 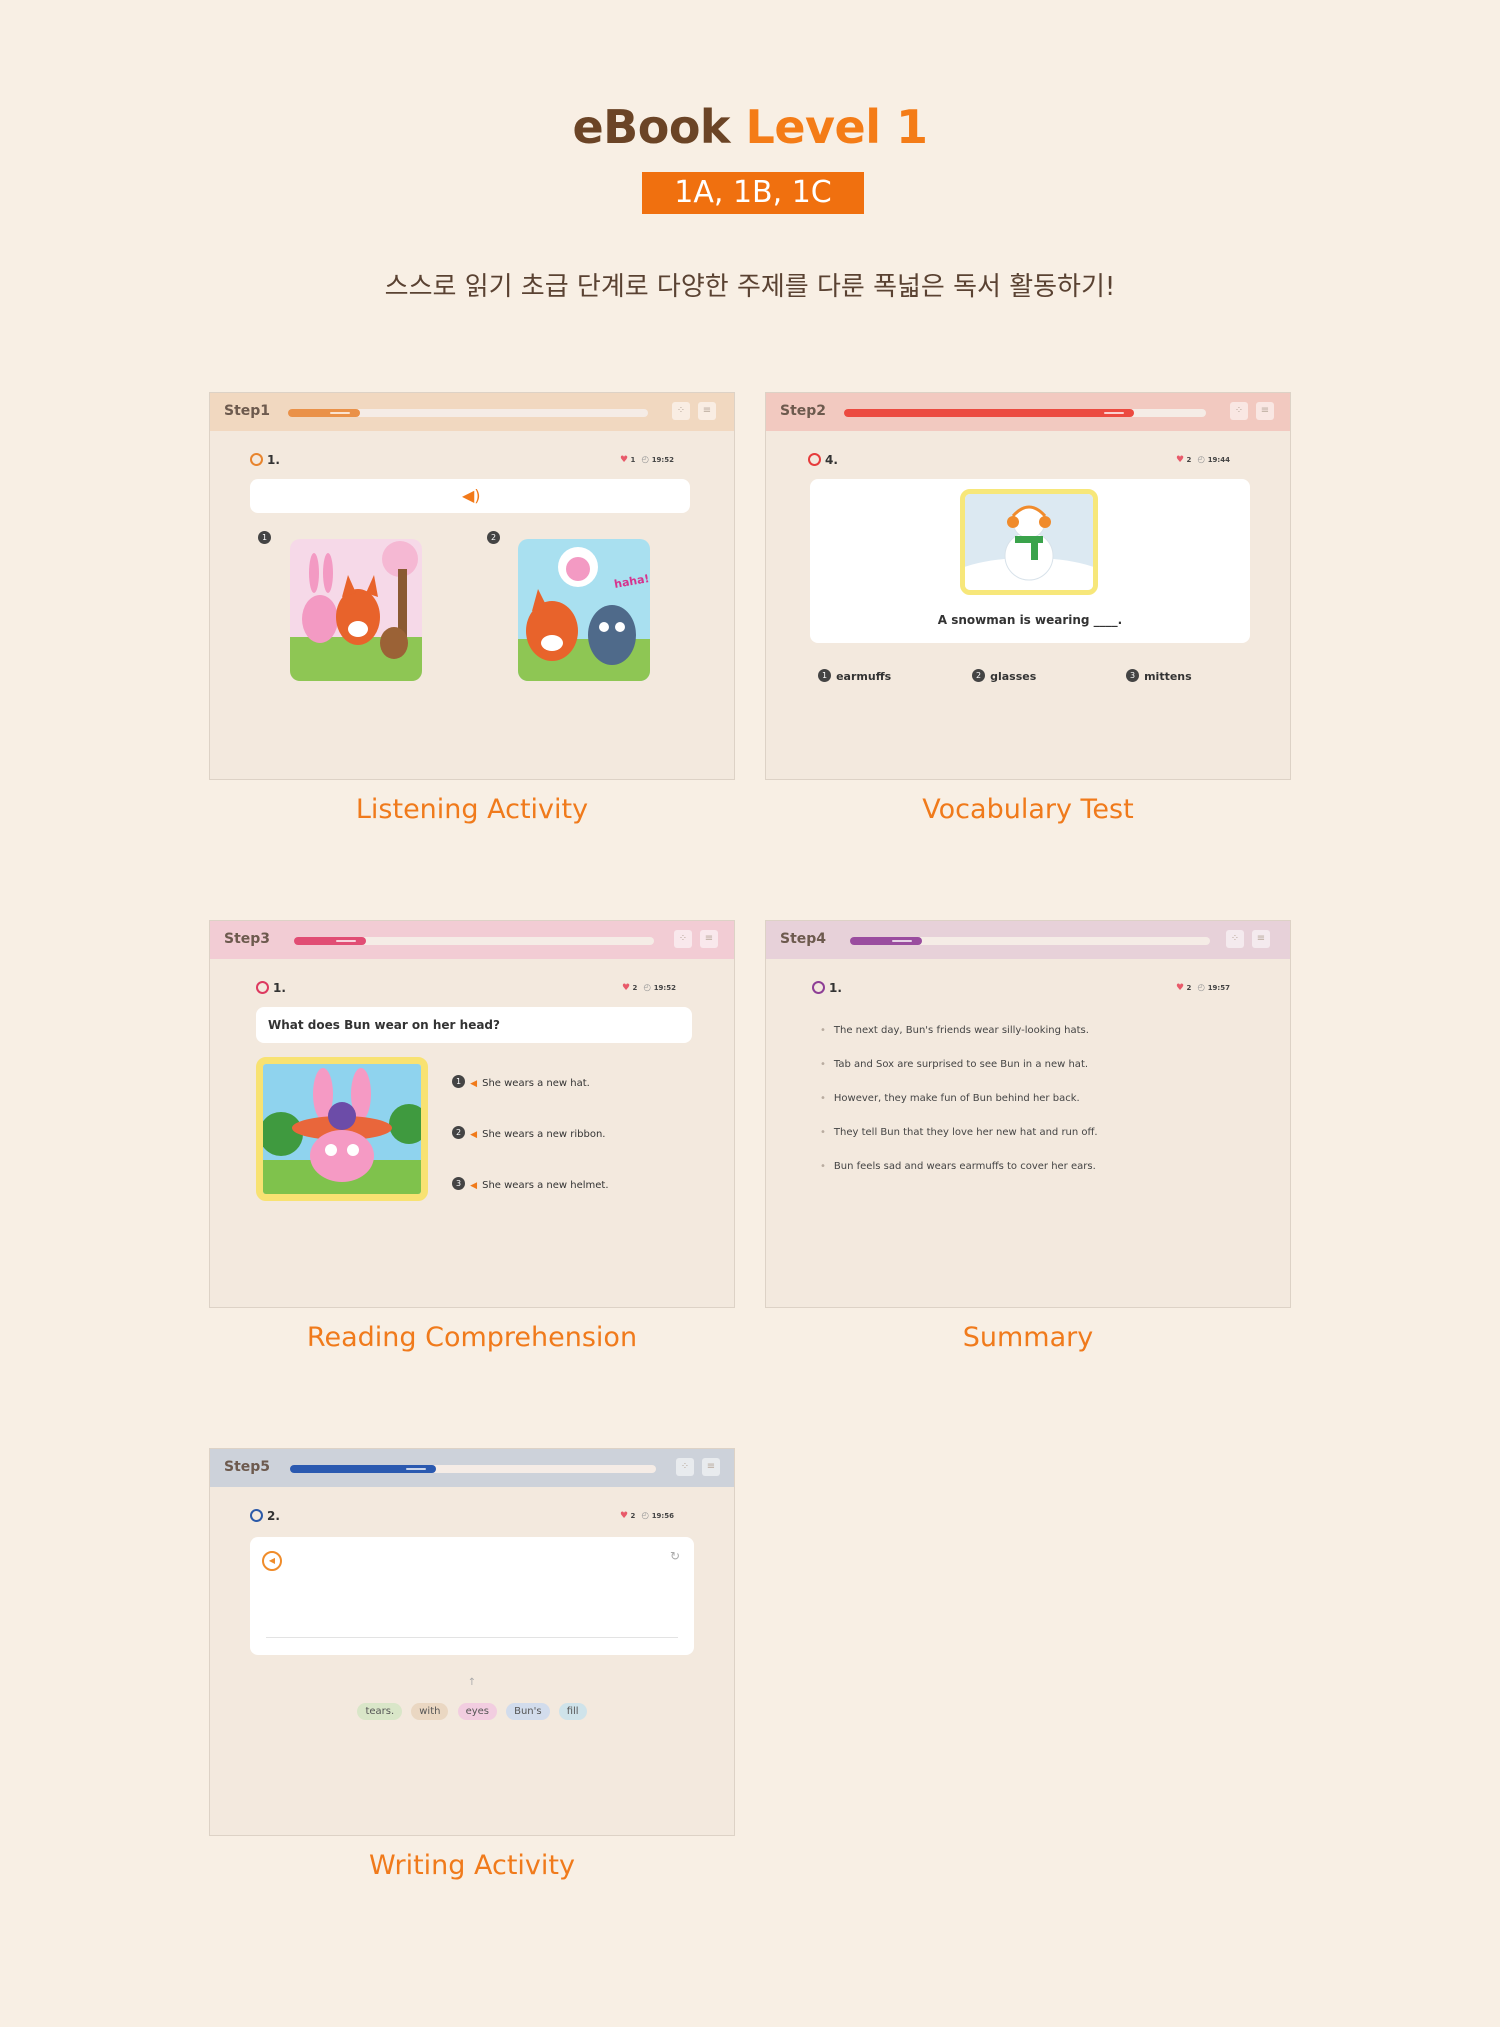 I want to click on caption-summary: Summary, so click(x=1028, y=1337).